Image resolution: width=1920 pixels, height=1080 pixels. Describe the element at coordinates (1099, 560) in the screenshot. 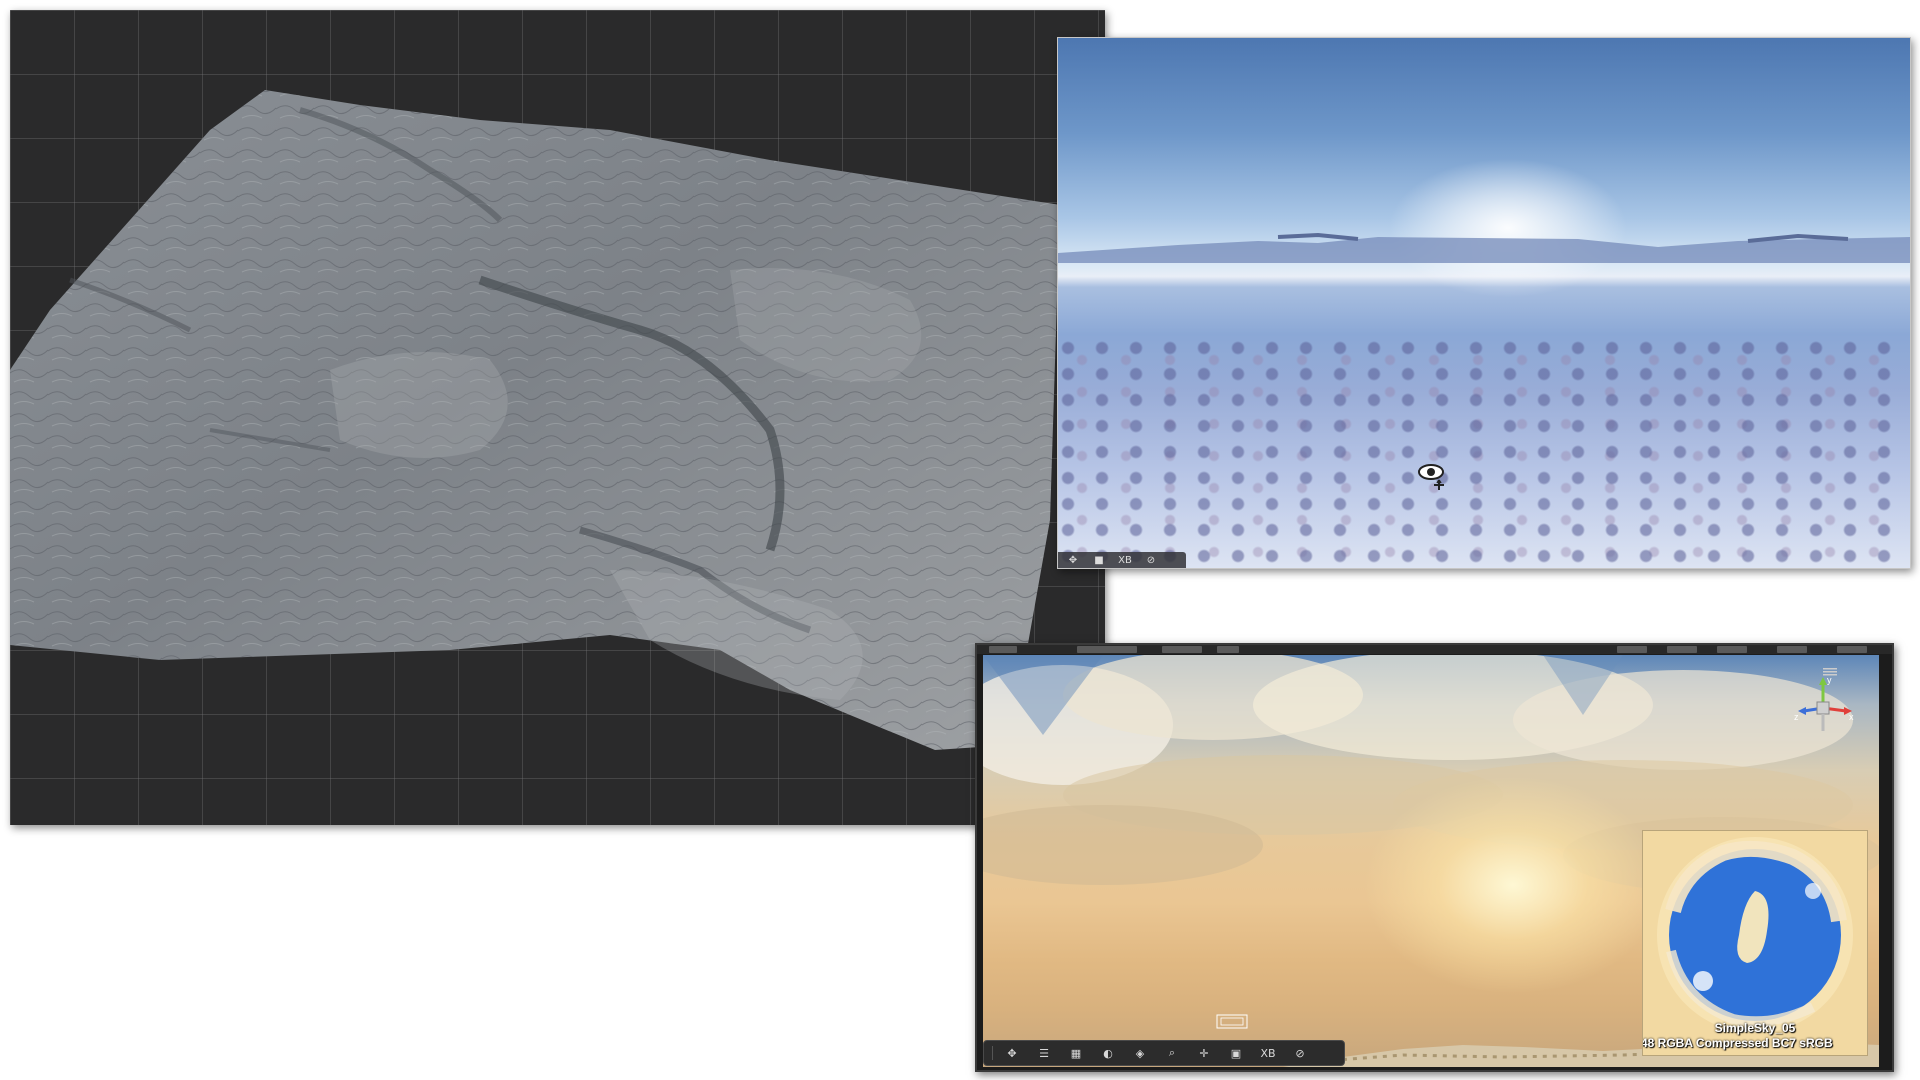

I see `camera-icon: ■` at that location.